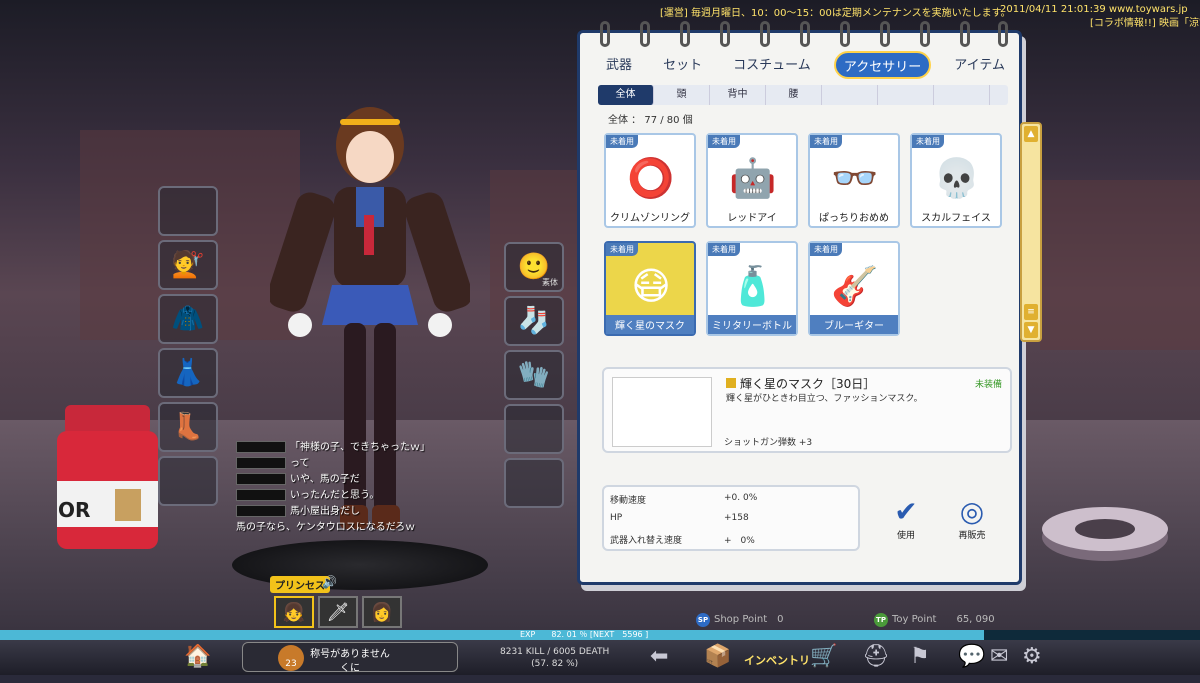 The image size is (1200, 683). What do you see at coordinates (999, 656) in the screenshot?
I see `mail-icon: ✉` at bounding box center [999, 656].